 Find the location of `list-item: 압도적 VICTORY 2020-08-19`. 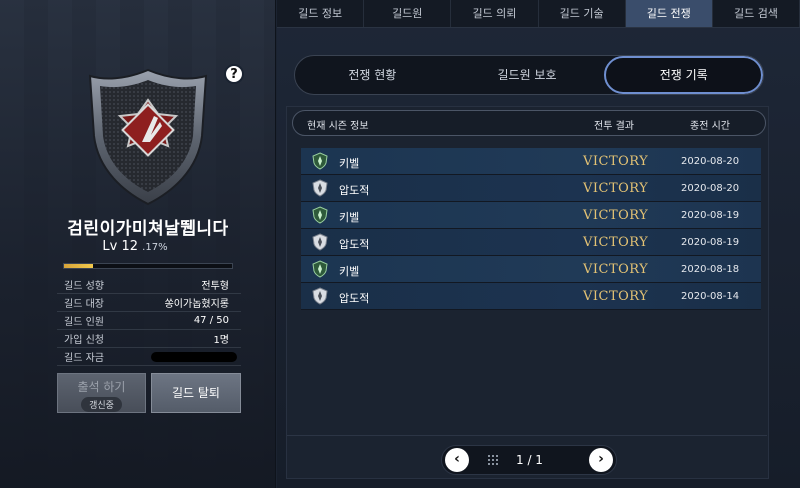

list-item: 압도적 VICTORY 2020-08-19 is located at coordinates (531, 242).